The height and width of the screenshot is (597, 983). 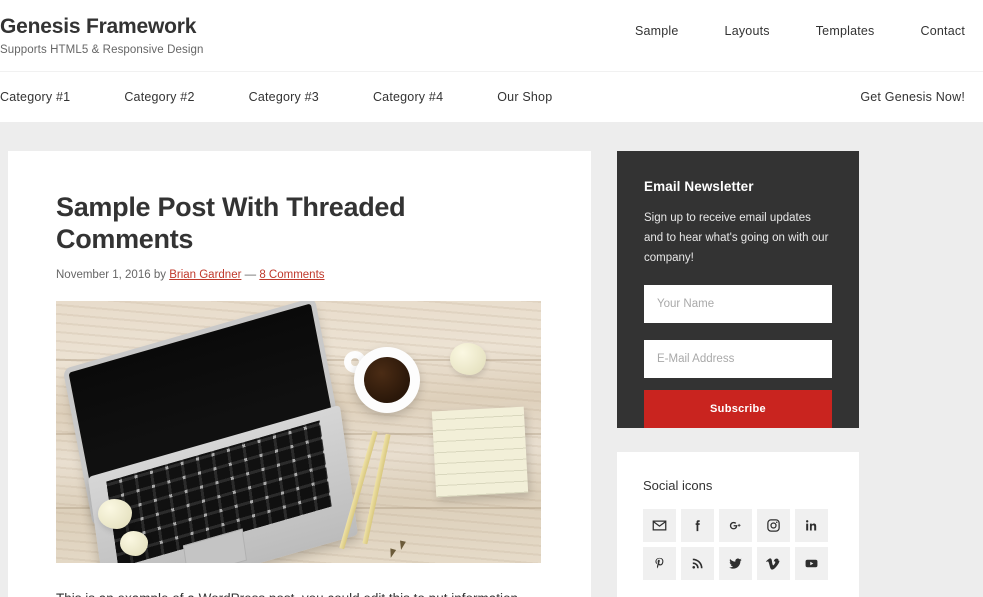 I want to click on facebook-icon, so click(x=697, y=525).